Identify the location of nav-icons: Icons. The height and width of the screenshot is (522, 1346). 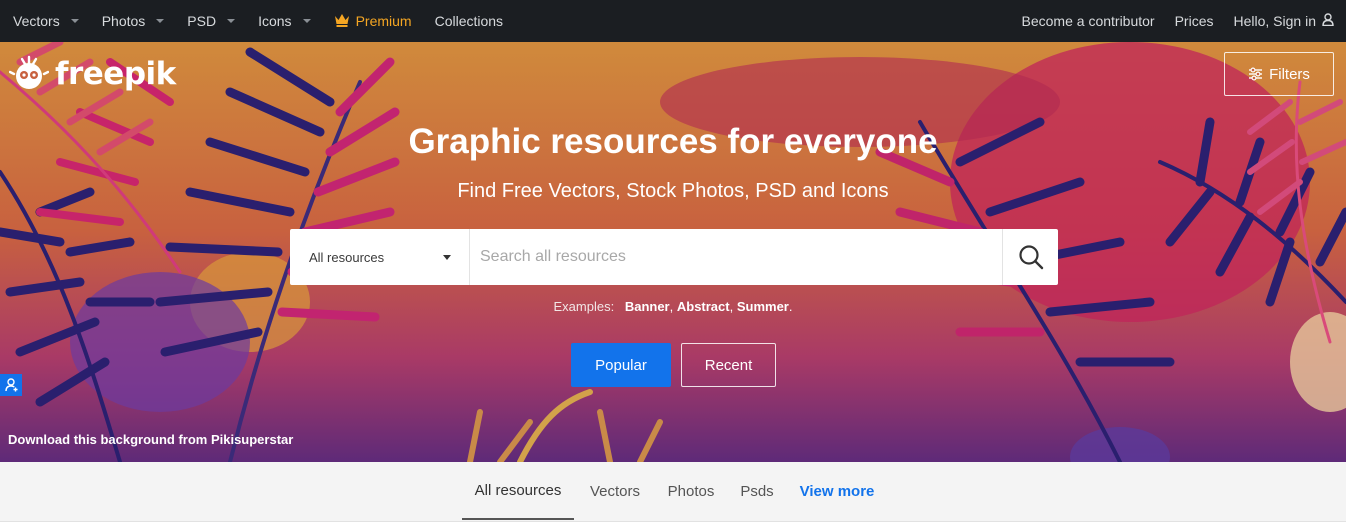
(278, 21).